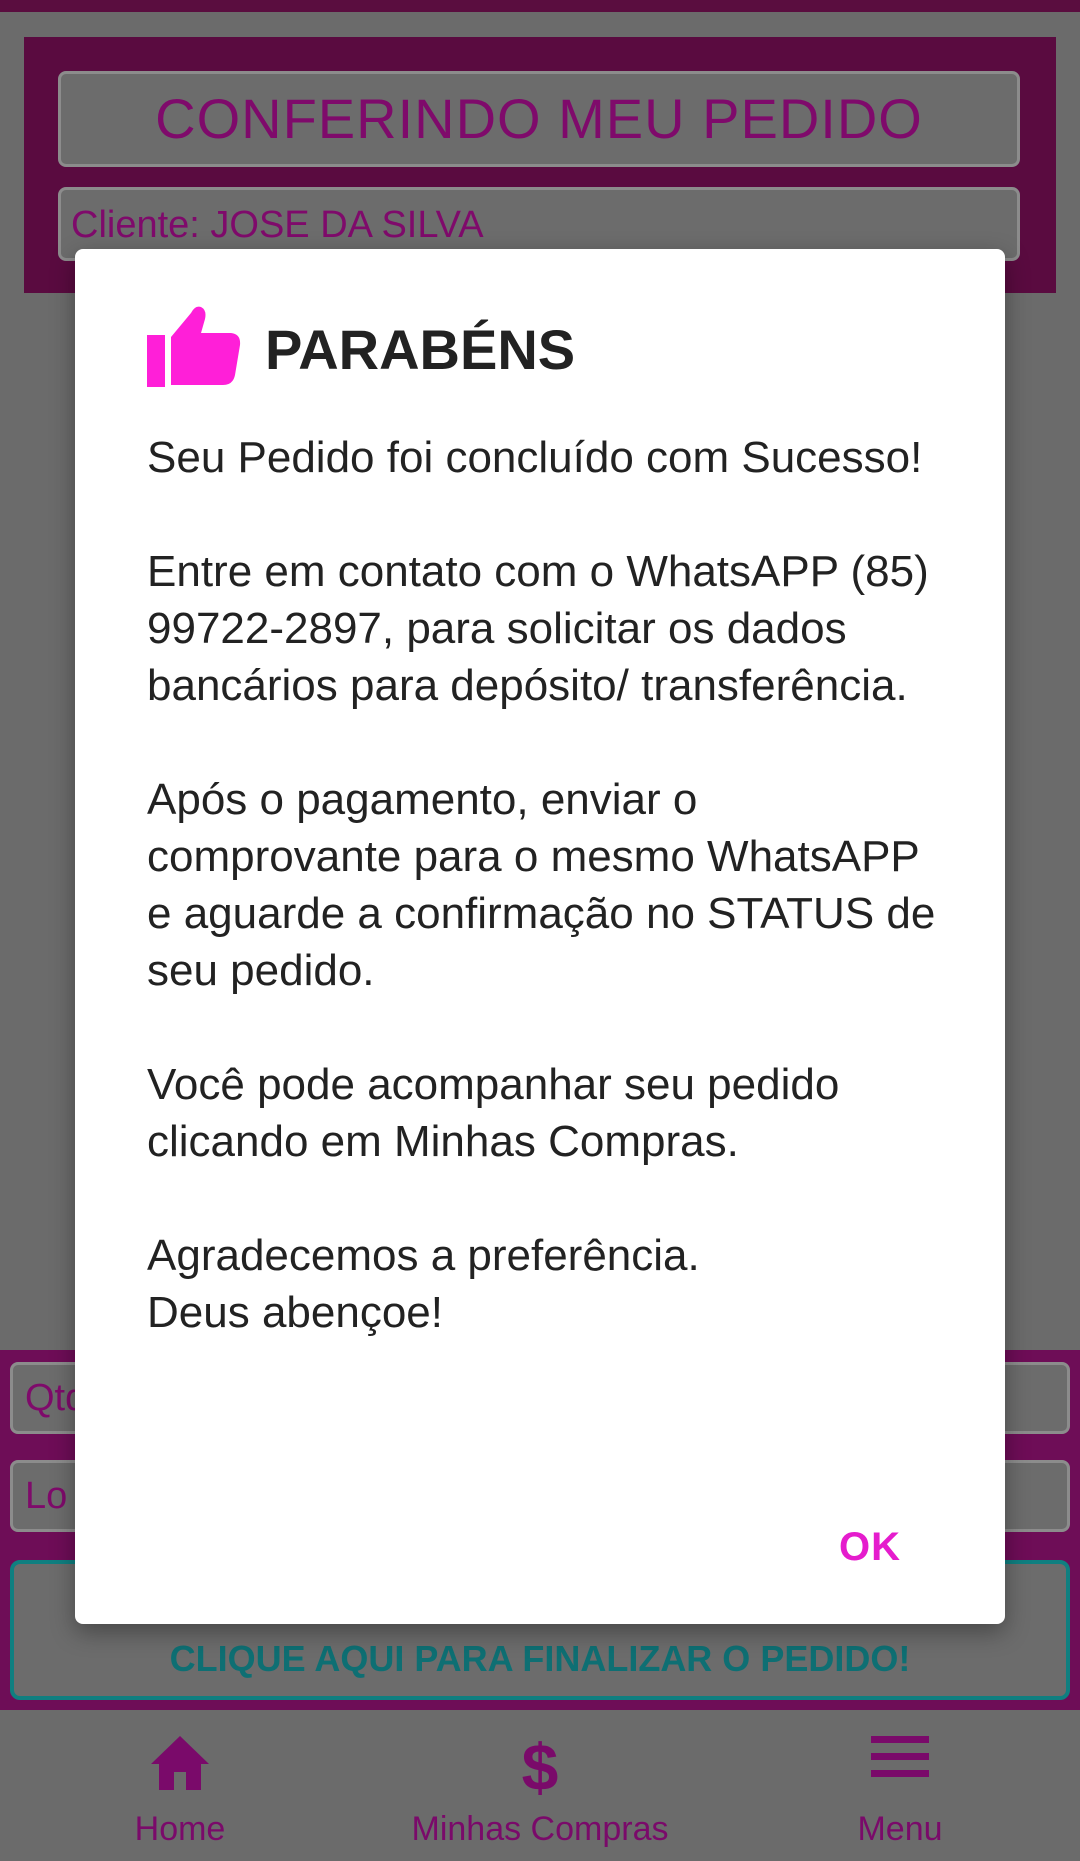  I want to click on nav-item-home: Home, so click(180, 1785).